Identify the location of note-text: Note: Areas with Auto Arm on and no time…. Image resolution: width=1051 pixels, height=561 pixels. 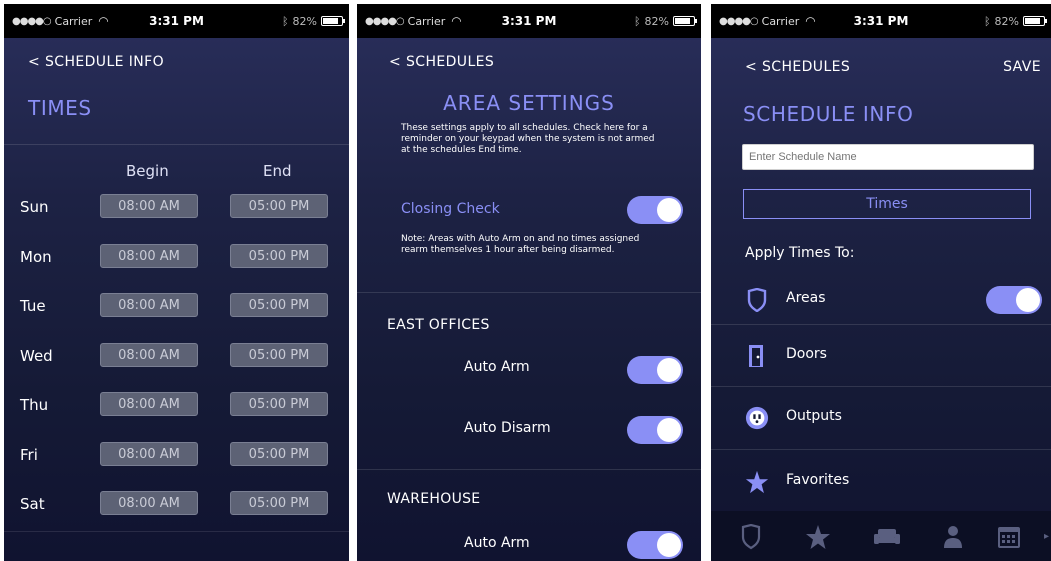
(520, 244).